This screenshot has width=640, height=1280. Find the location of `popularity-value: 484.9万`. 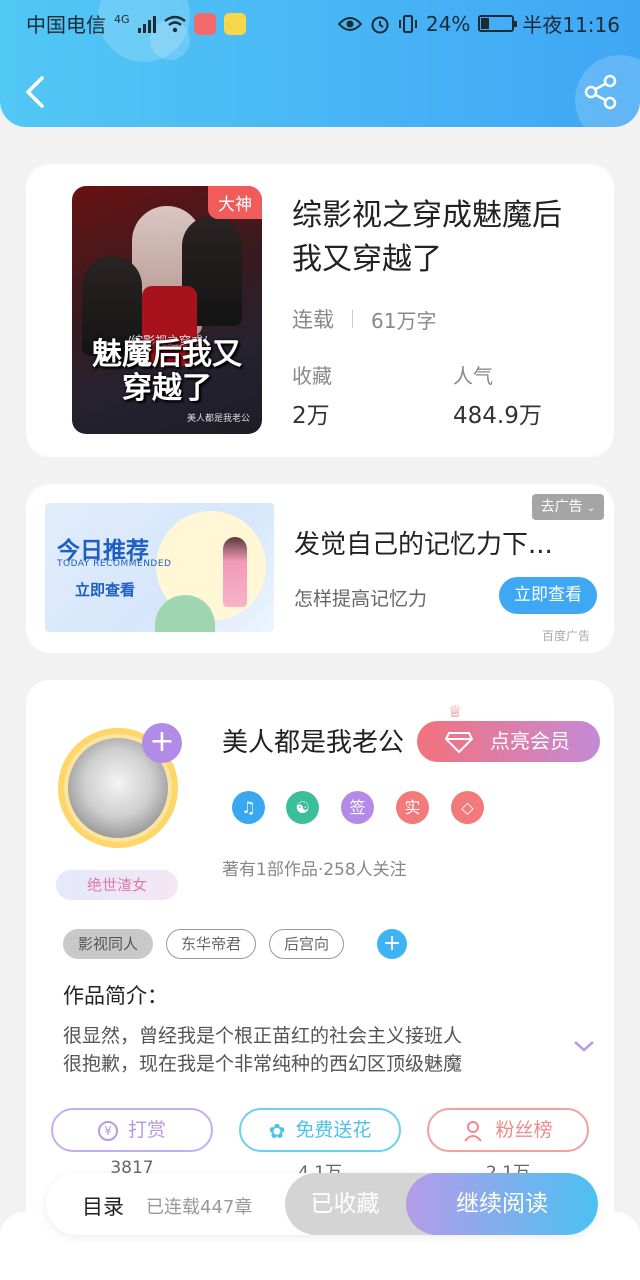

popularity-value: 484.9万 is located at coordinates (497, 416).